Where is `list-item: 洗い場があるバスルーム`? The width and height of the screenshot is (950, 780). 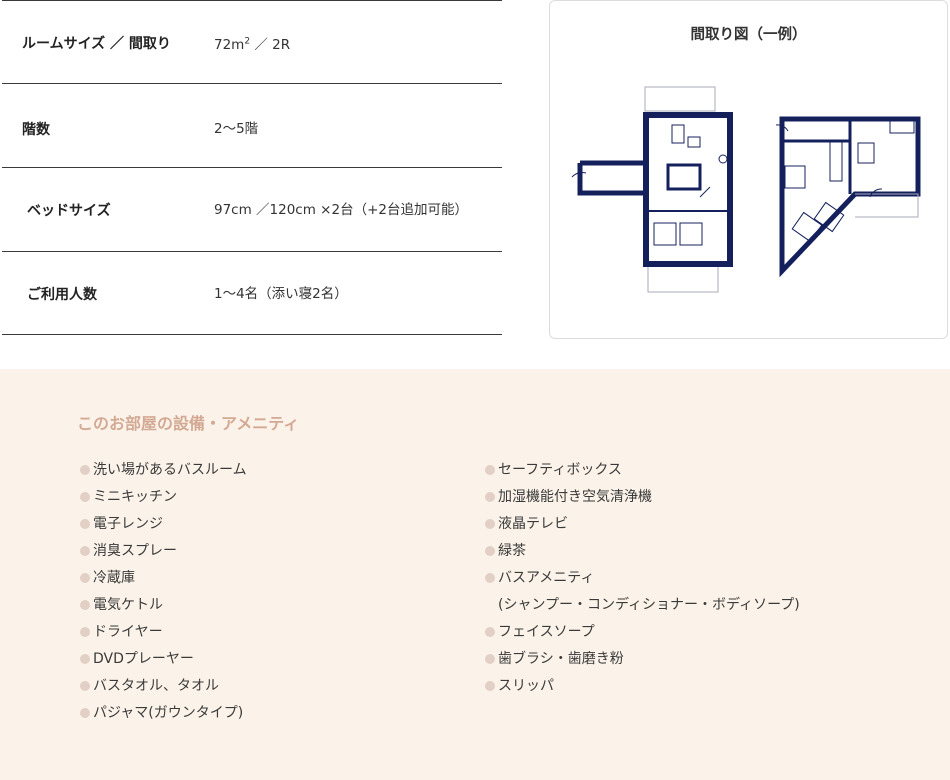 list-item: 洗い場があるバスルーム is located at coordinates (163, 471).